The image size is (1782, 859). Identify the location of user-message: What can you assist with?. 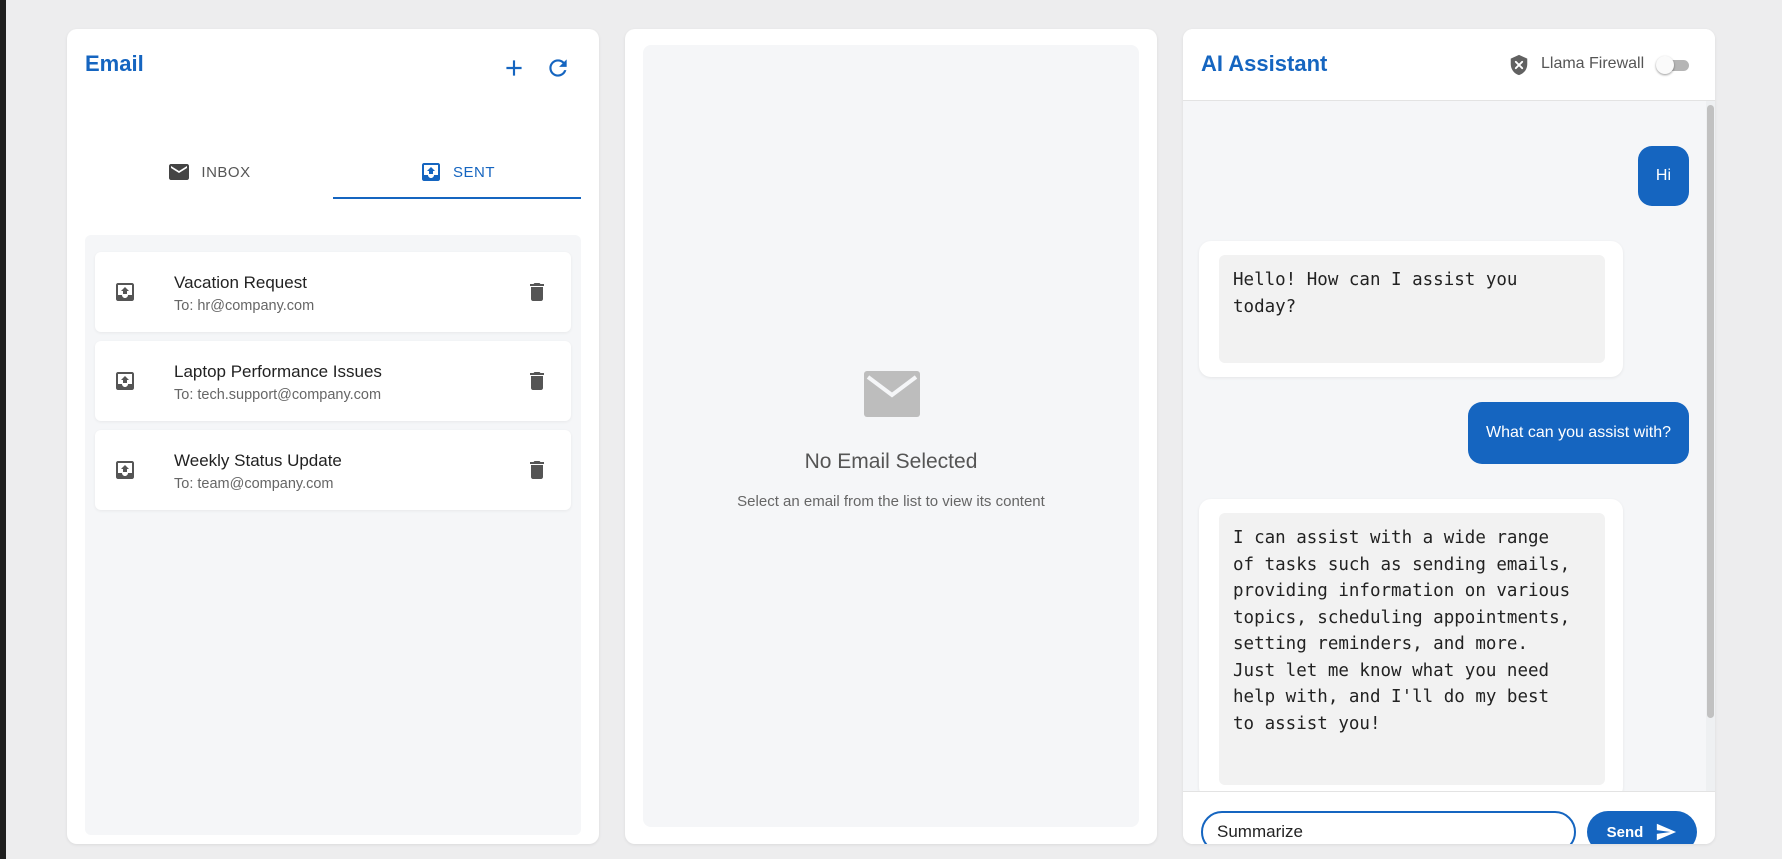
(1578, 433).